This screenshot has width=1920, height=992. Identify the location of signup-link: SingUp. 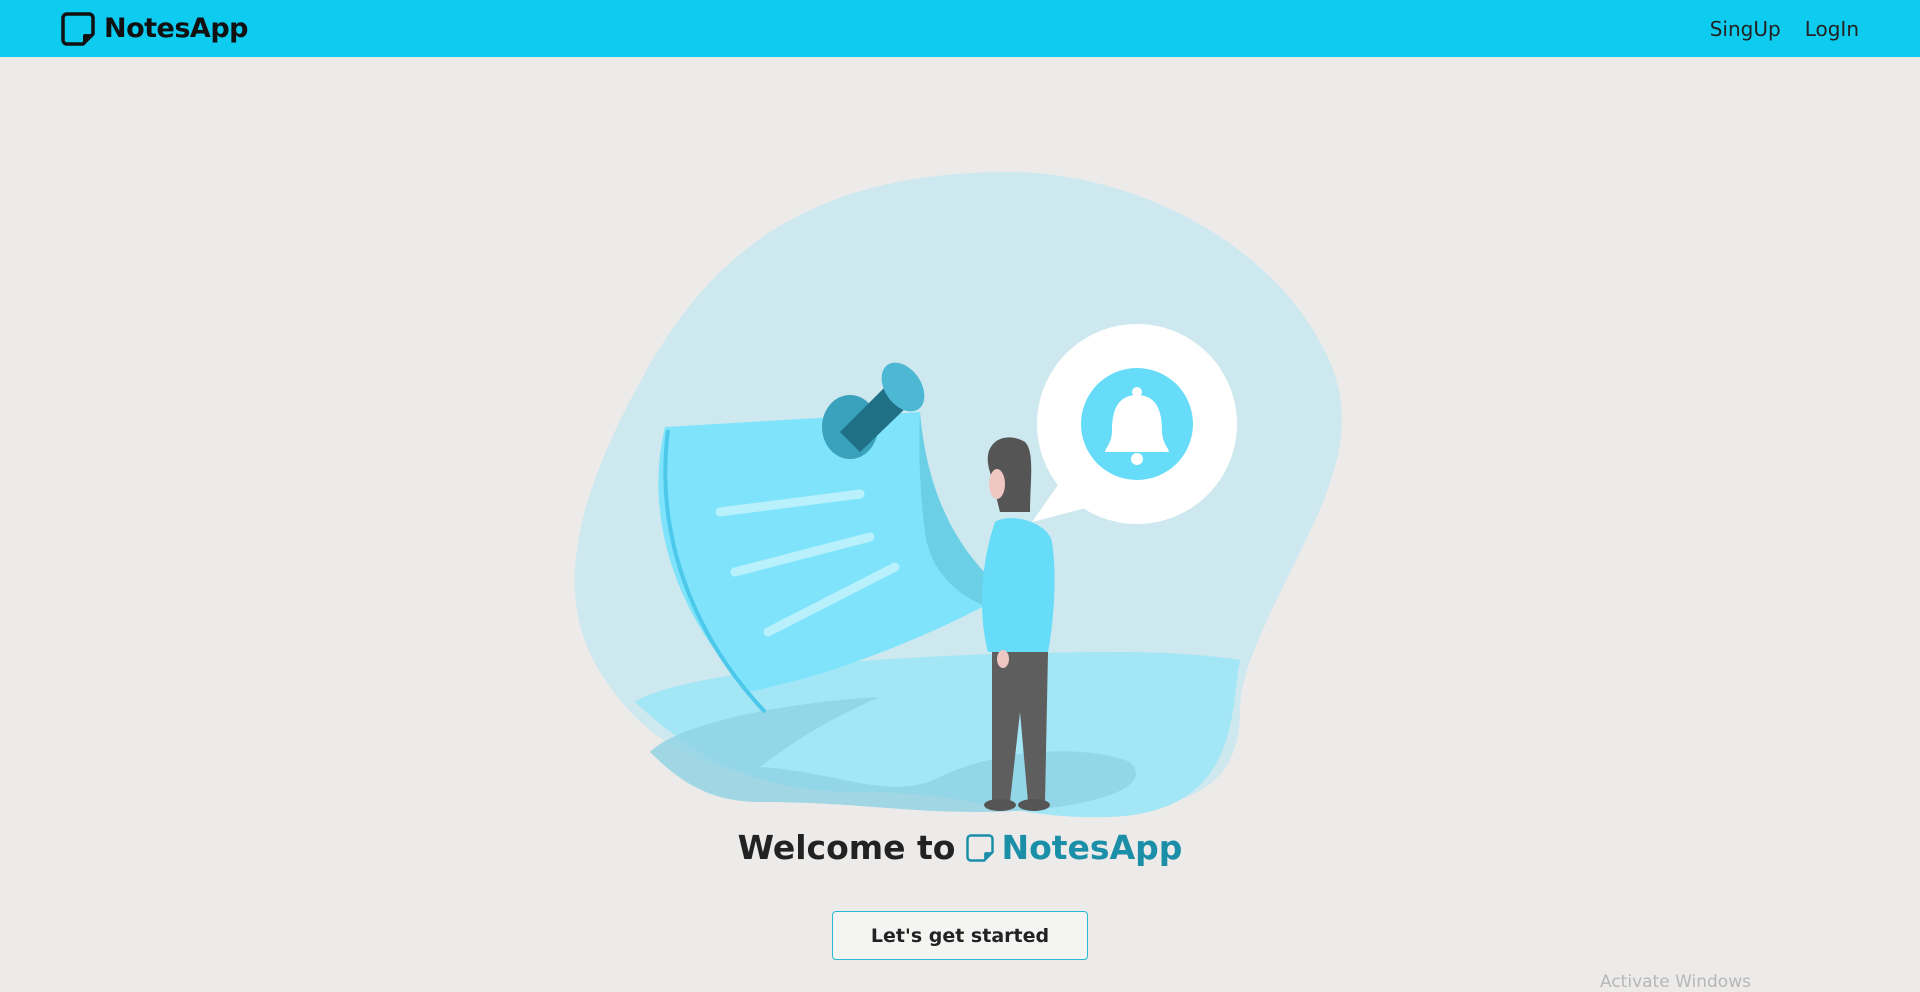
(1745, 29).